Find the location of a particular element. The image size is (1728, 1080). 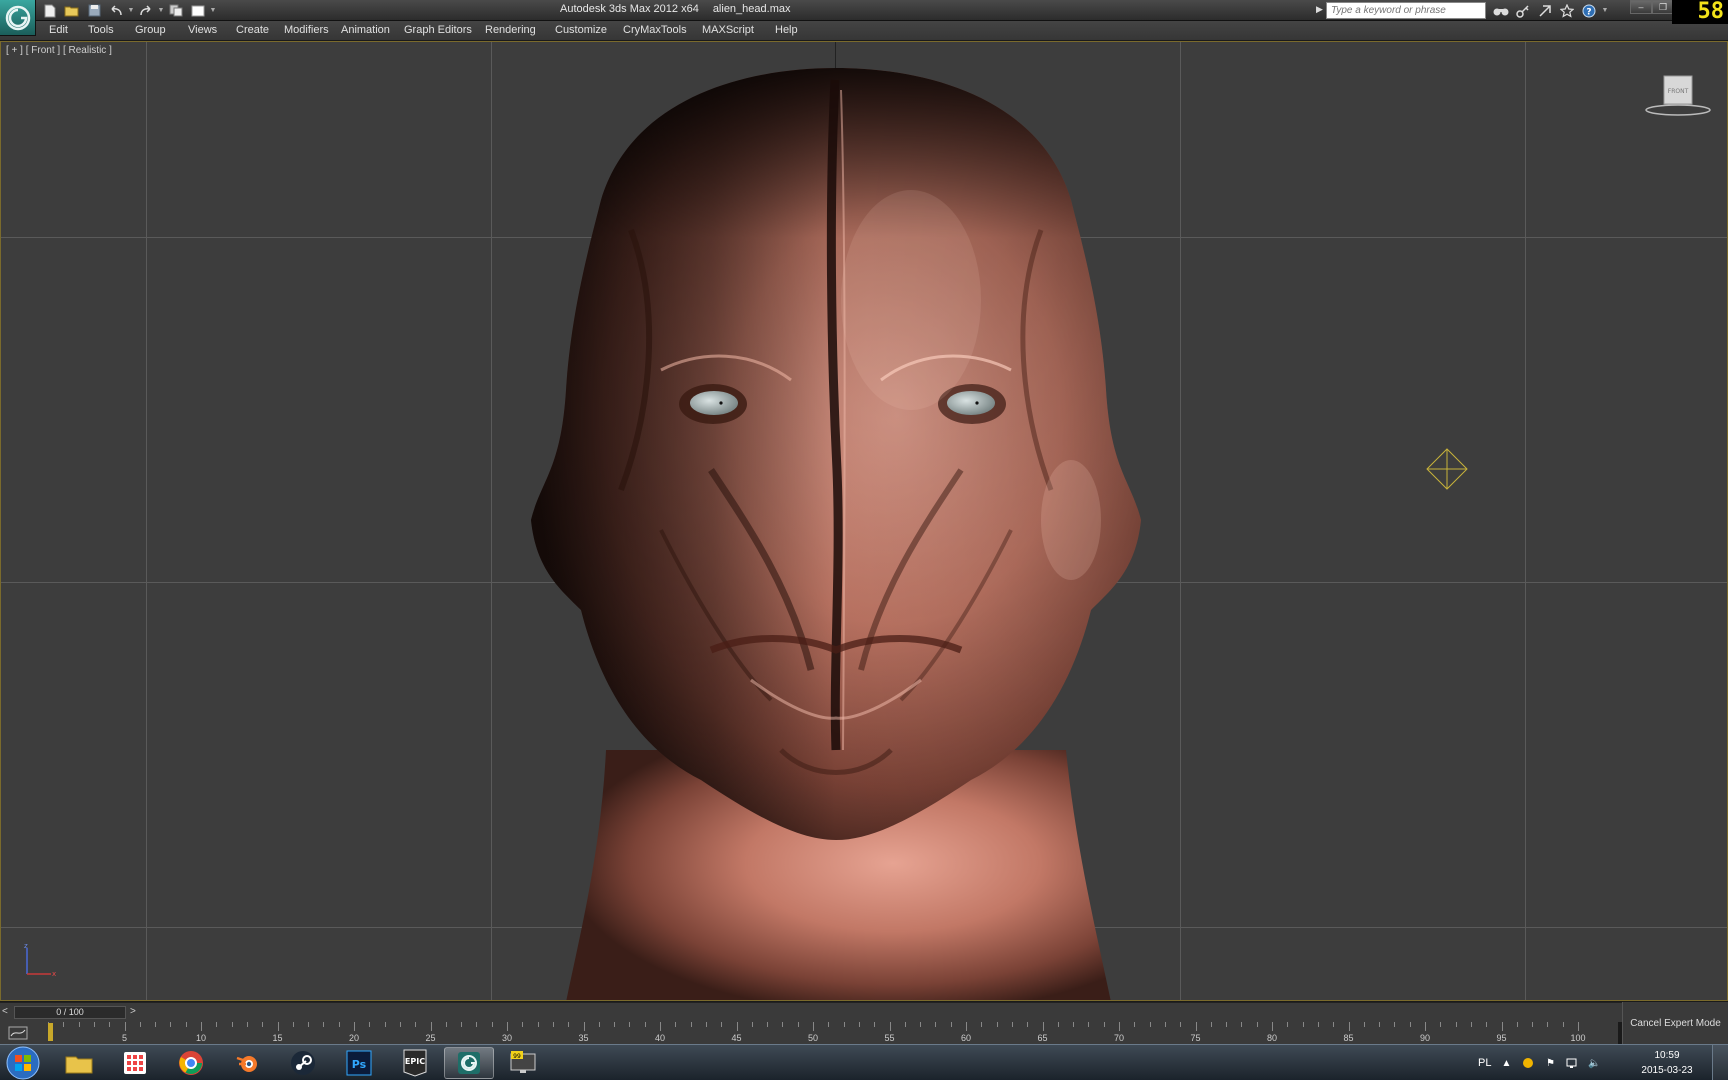

search-expand-icon: ▶ is located at coordinates (1319, 9).